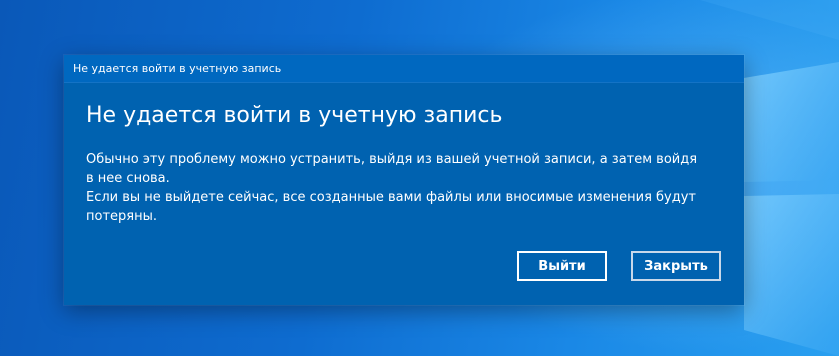 This screenshot has height=356, width=839. Describe the element at coordinates (404, 69) in the screenshot. I see `dialog-titlebar: Не удается войти в учетную запись` at that location.